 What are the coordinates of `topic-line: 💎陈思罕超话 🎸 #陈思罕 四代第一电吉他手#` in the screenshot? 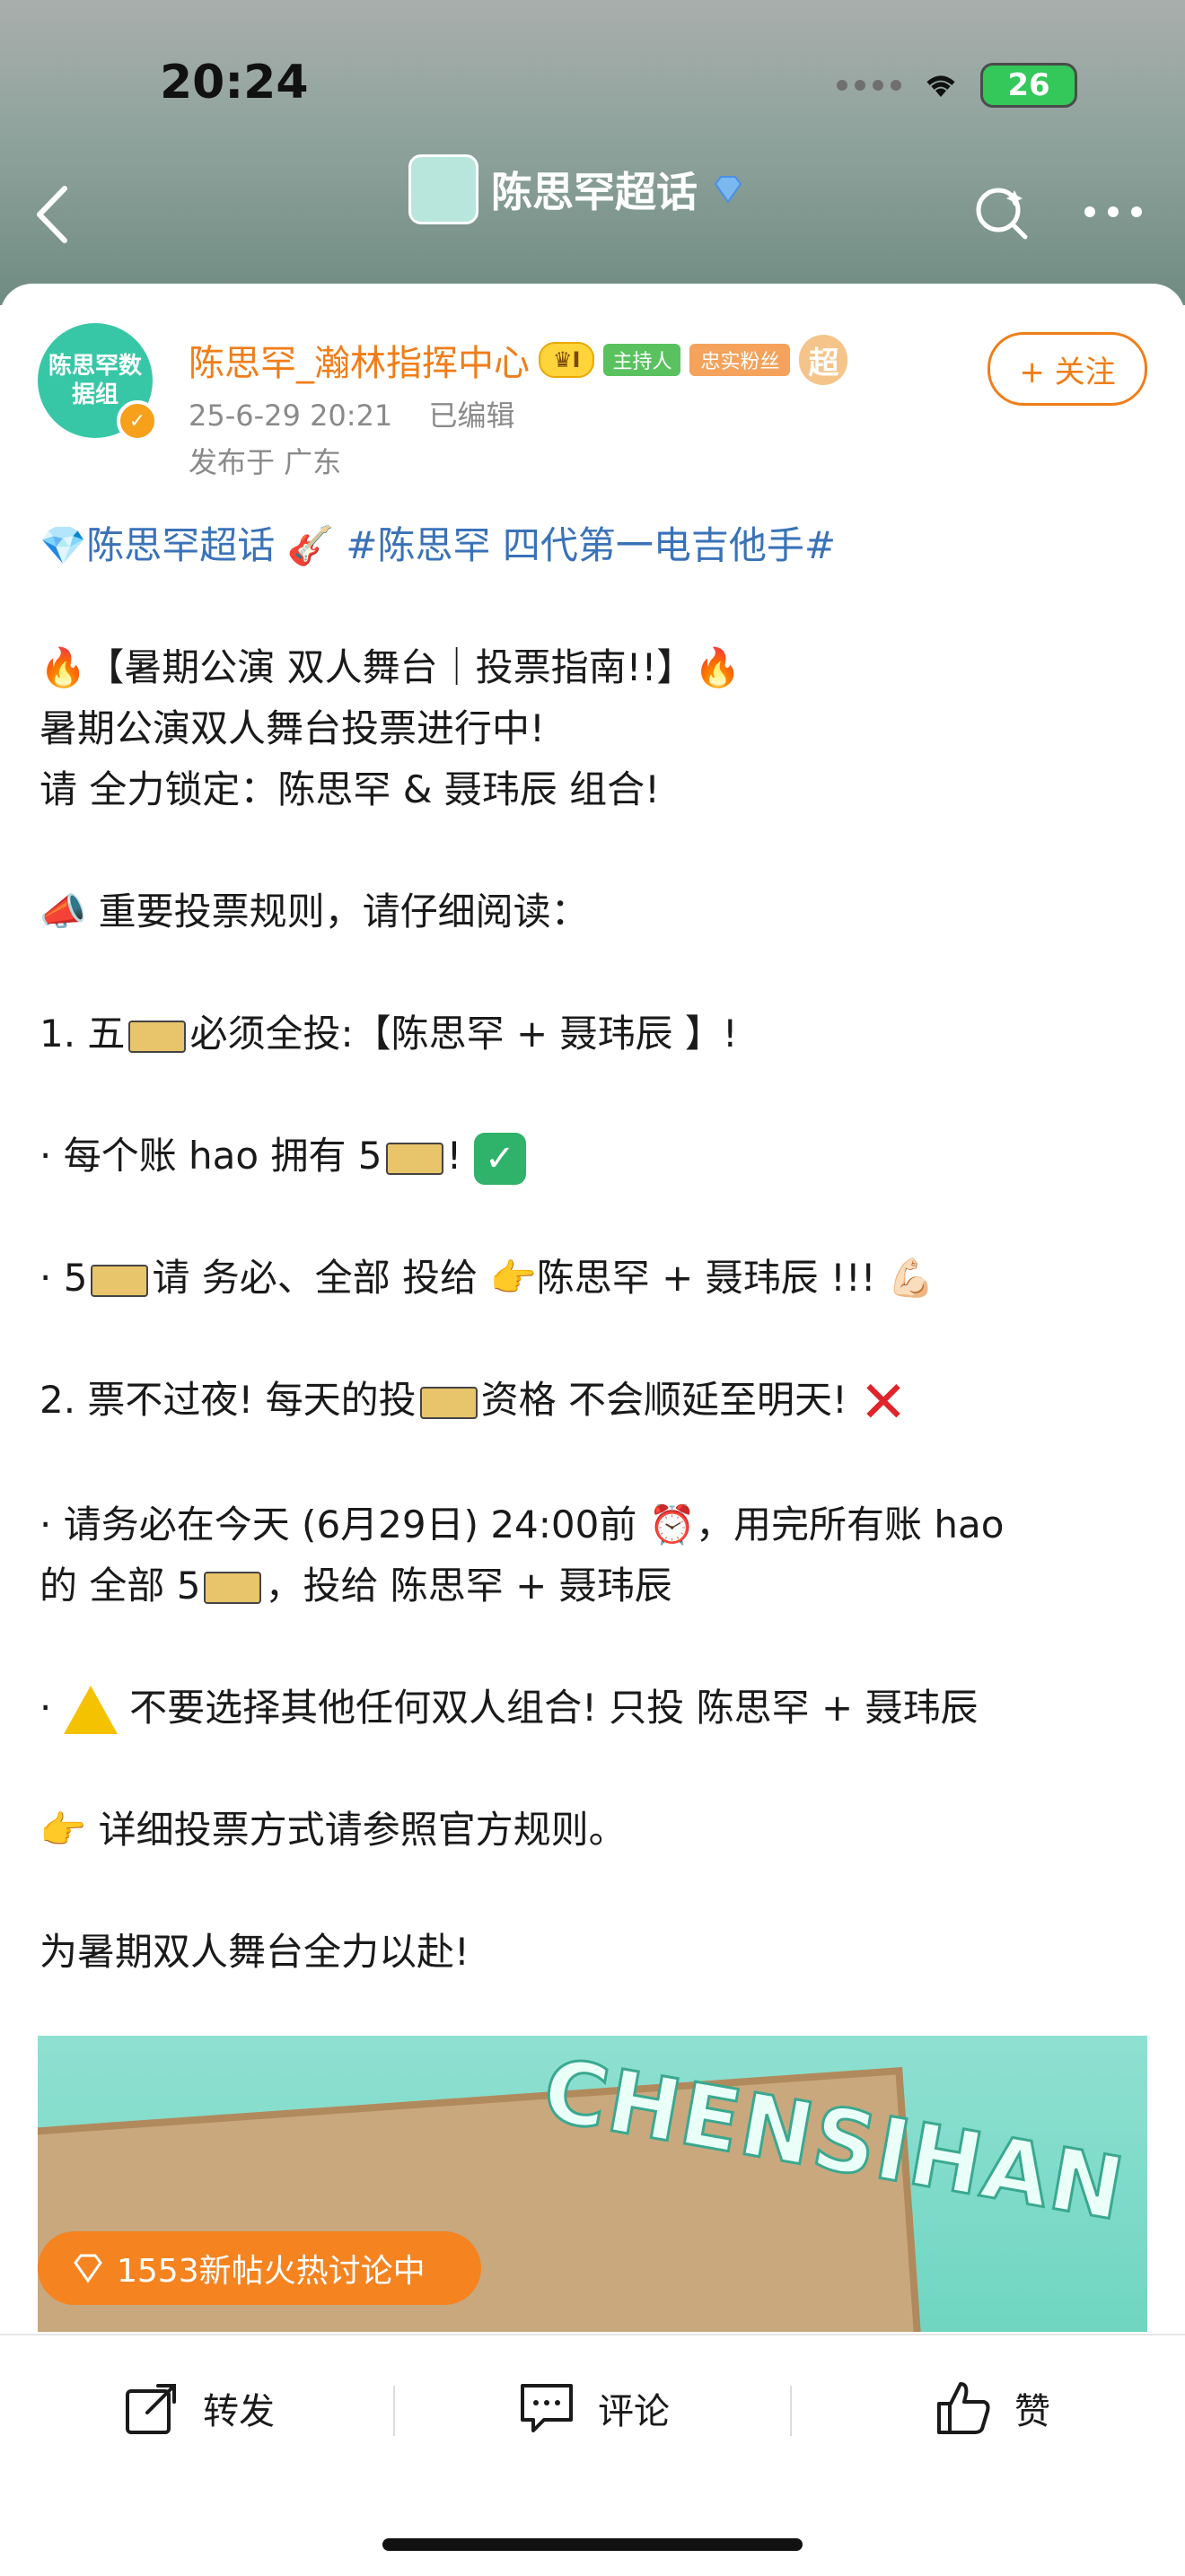 It's located at (596, 545).